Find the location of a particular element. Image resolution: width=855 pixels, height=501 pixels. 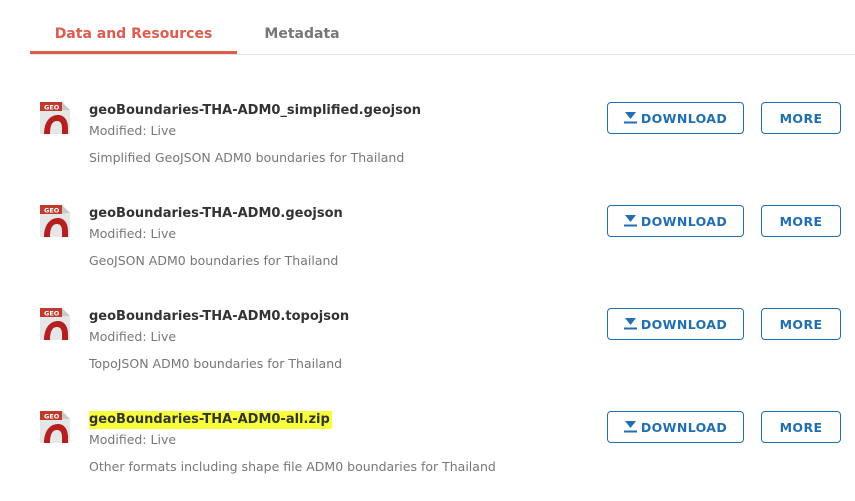

resource-title-link: geoBoundaries-THA-ADM0.geojson is located at coordinates (217, 214).